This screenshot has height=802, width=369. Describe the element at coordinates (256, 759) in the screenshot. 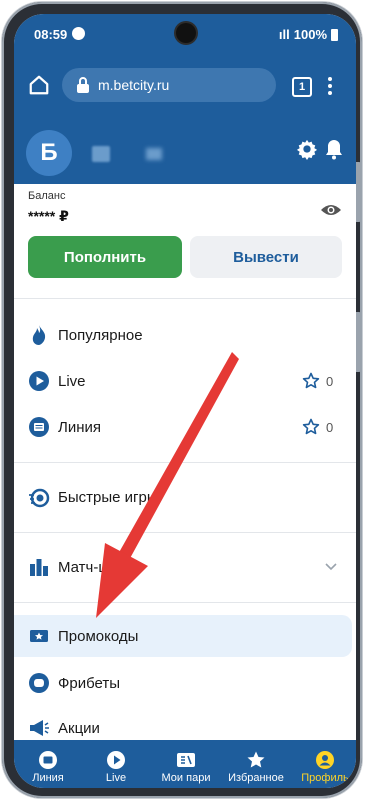

I see `favorites-icon` at that location.